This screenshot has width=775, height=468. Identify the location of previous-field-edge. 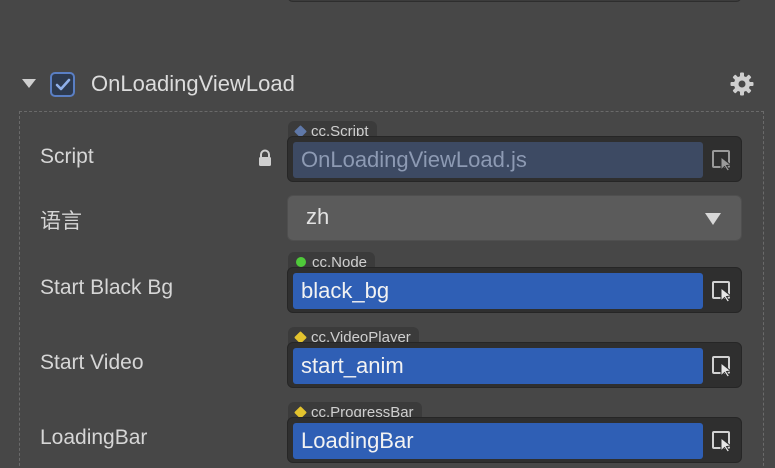
(514, 1).